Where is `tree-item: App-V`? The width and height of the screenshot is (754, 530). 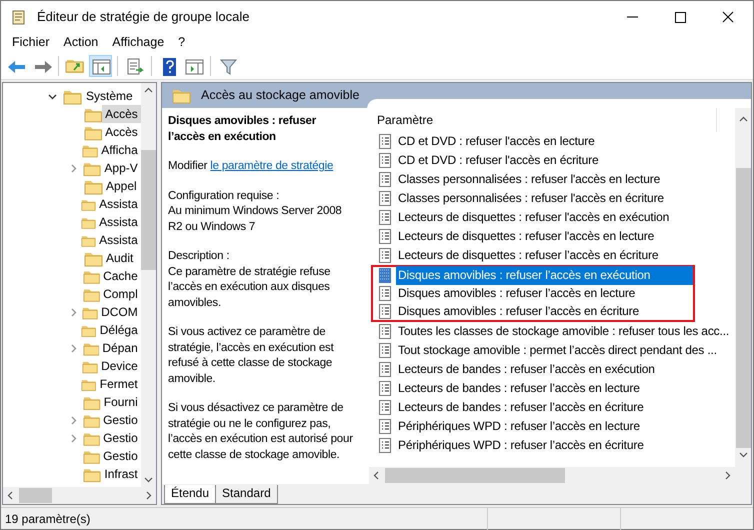 tree-item: App-V is located at coordinates (121, 168).